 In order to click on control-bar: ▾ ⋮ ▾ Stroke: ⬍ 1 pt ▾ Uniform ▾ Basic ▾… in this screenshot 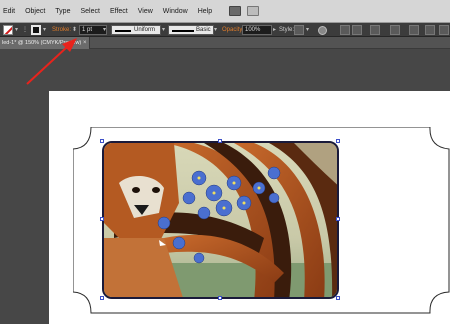, I will do `click(225, 30)`.